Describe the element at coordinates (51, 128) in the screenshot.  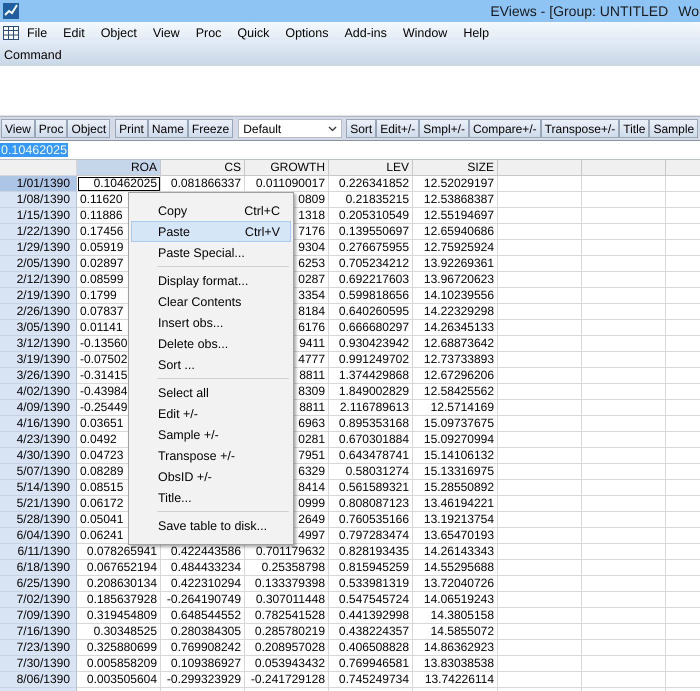
I see `toolbar-button: Proc` at that location.